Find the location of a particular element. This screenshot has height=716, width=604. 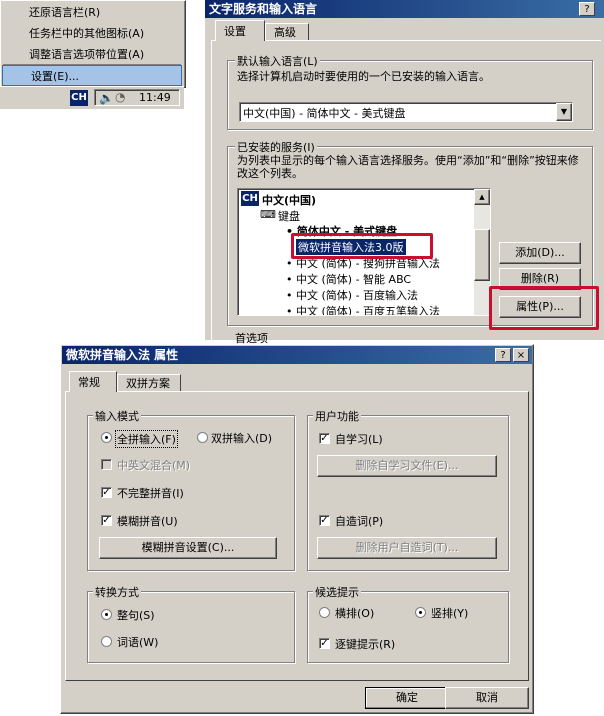

fuzzy-pinyin-checkbox: ✓ is located at coordinates (106, 520).